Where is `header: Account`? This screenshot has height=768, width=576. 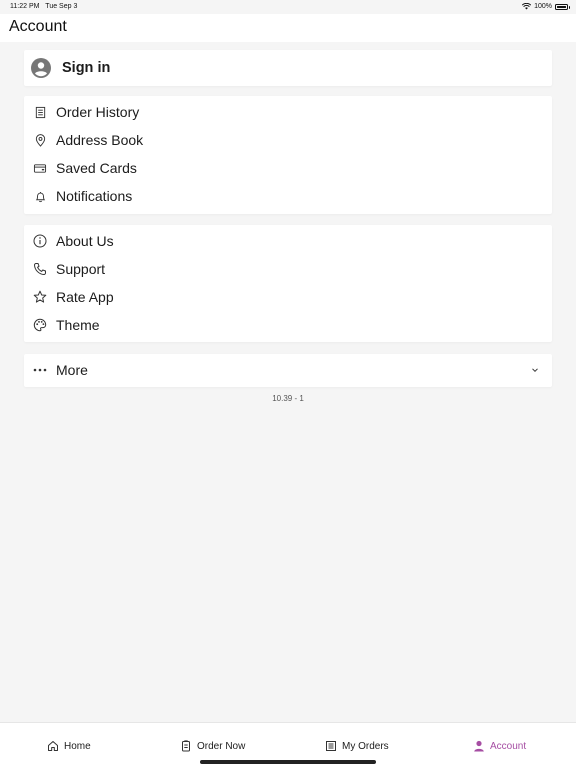
header: Account is located at coordinates (288, 28).